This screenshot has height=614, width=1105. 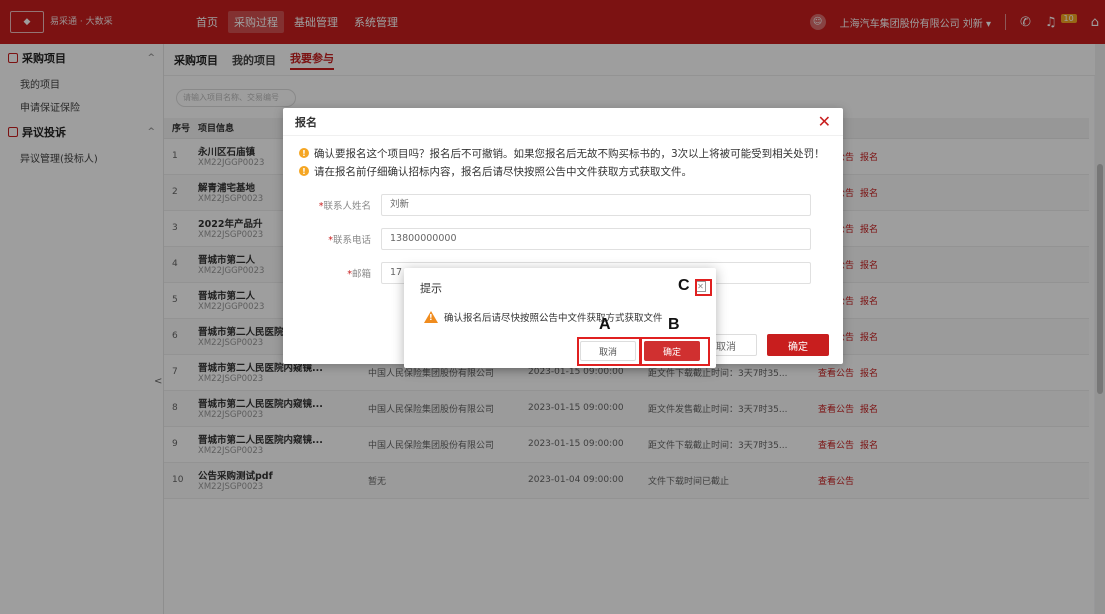 I want to click on contact-name-input: 刘新, so click(x=596, y=205).